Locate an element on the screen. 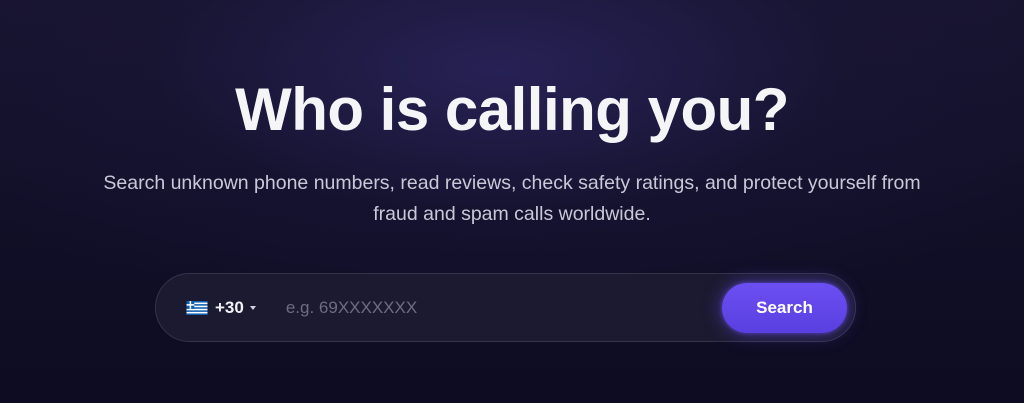 Image resolution: width=1024 pixels, height=403 pixels. country-code-label: +30 is located at coordinates (229, 307).